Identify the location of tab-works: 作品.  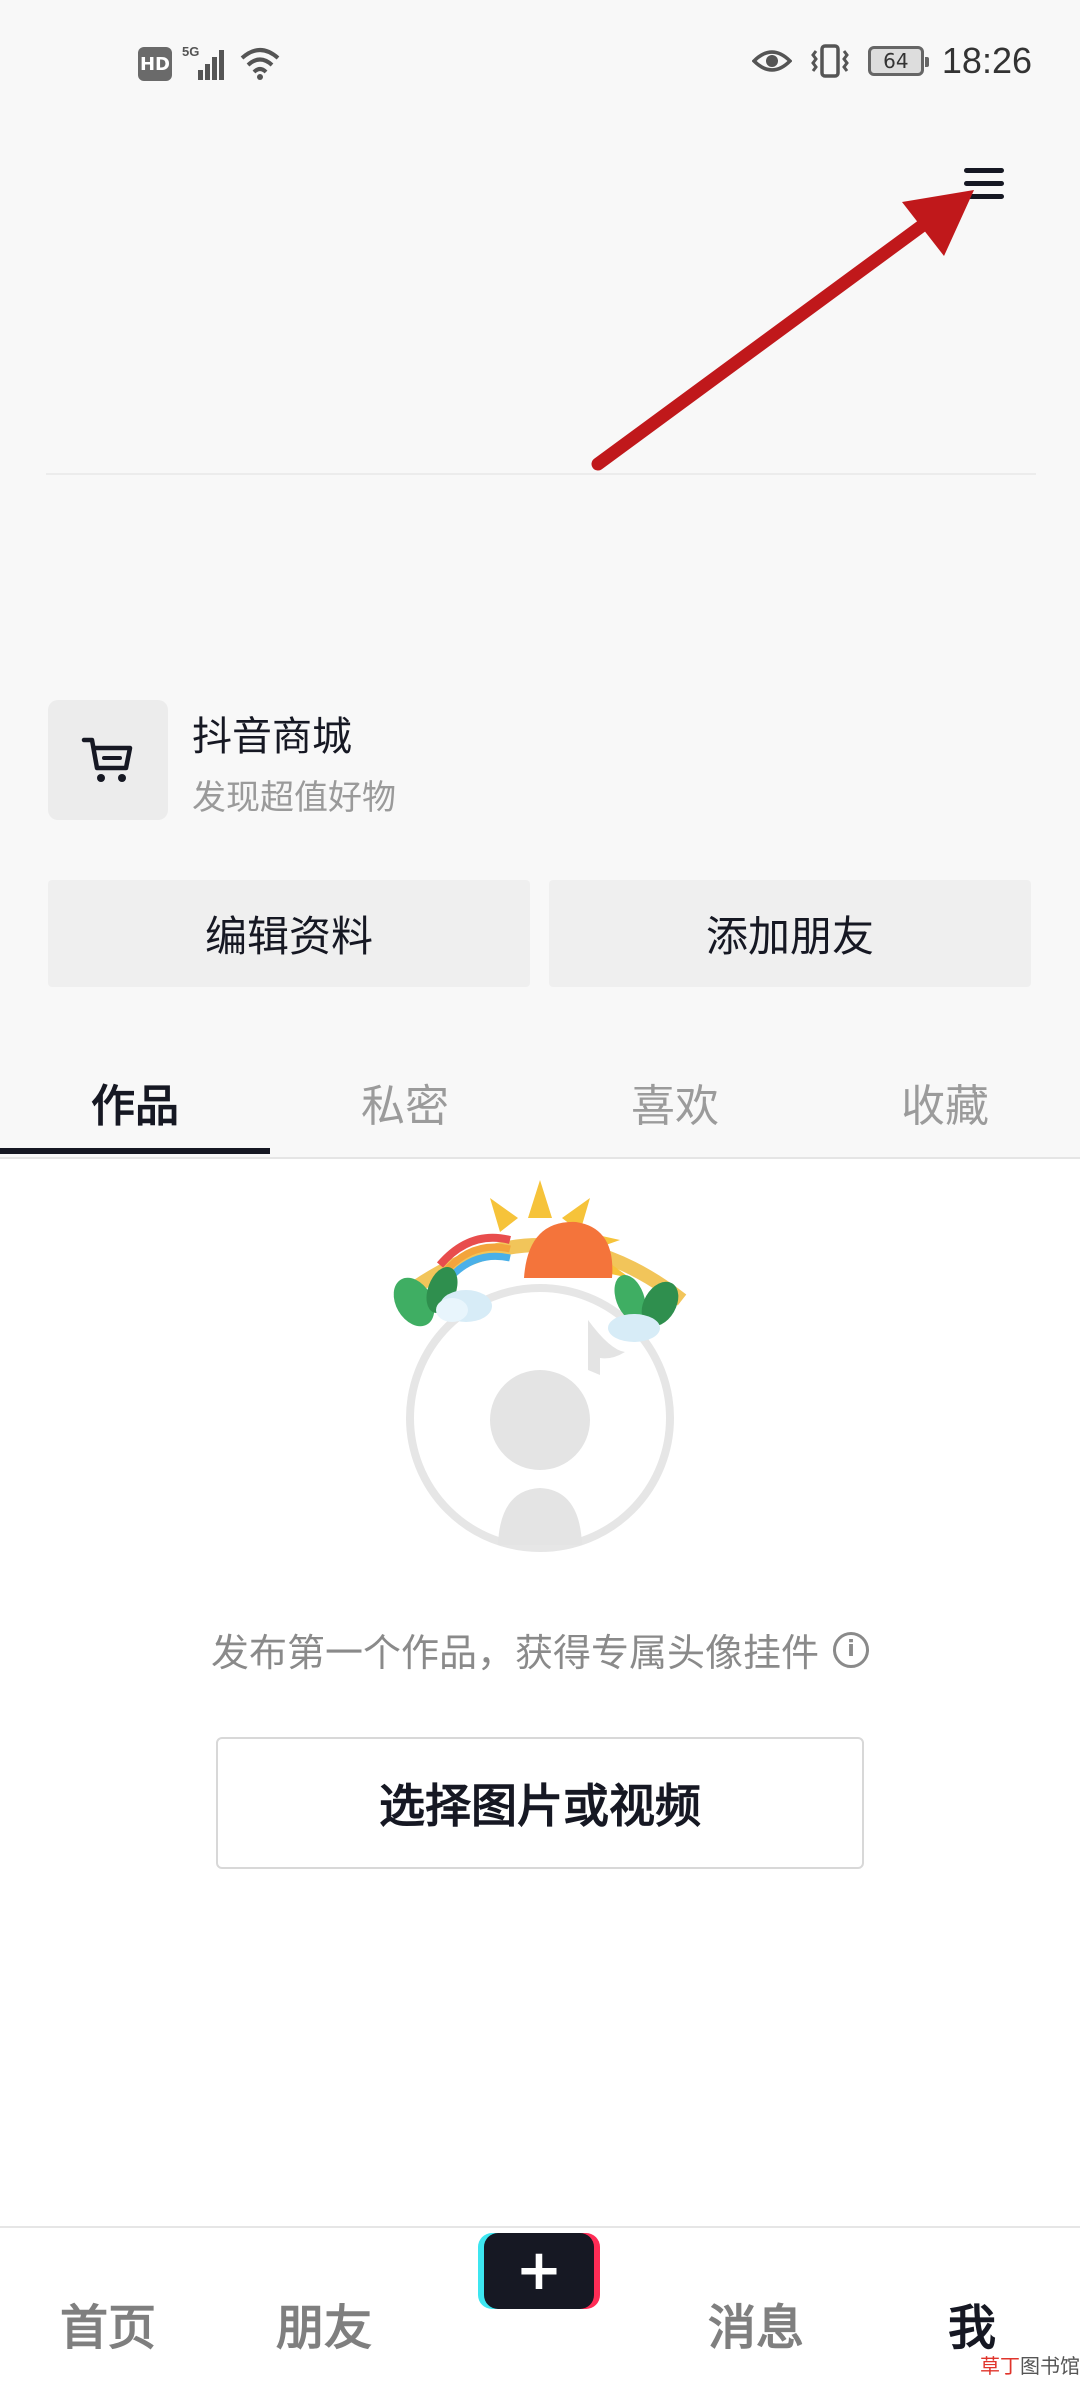
(135, 1102).